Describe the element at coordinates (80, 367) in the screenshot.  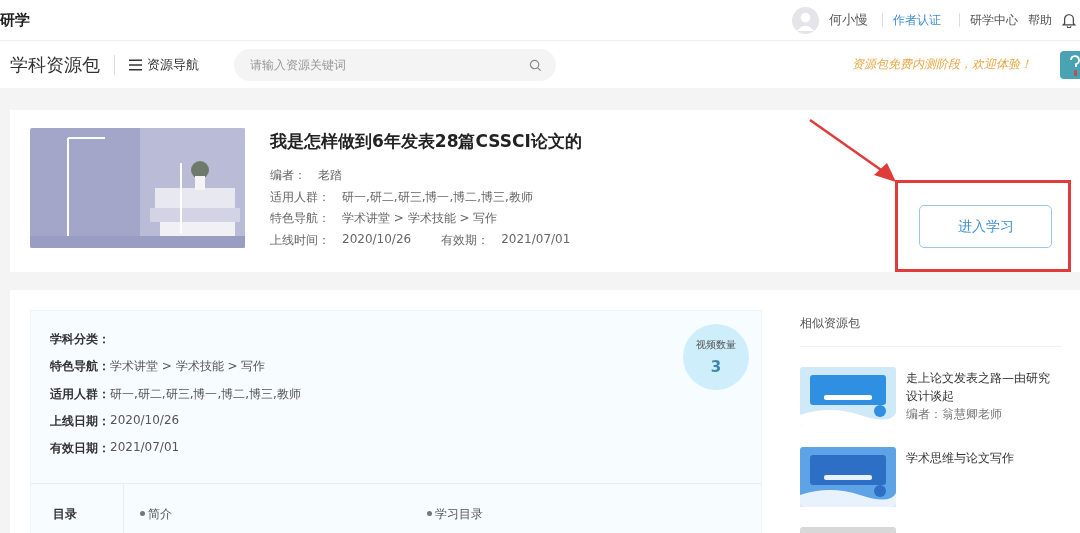
I see `detail-label: 特色导航：` at that location.